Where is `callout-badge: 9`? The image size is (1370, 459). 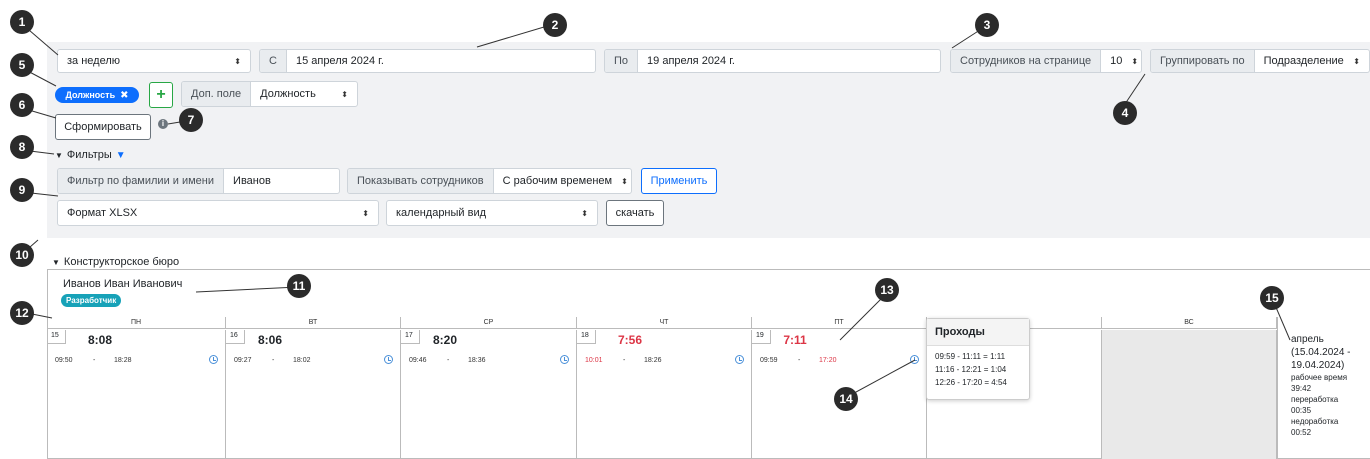 callout-badge: 9 is located at coordinates (22, 190).